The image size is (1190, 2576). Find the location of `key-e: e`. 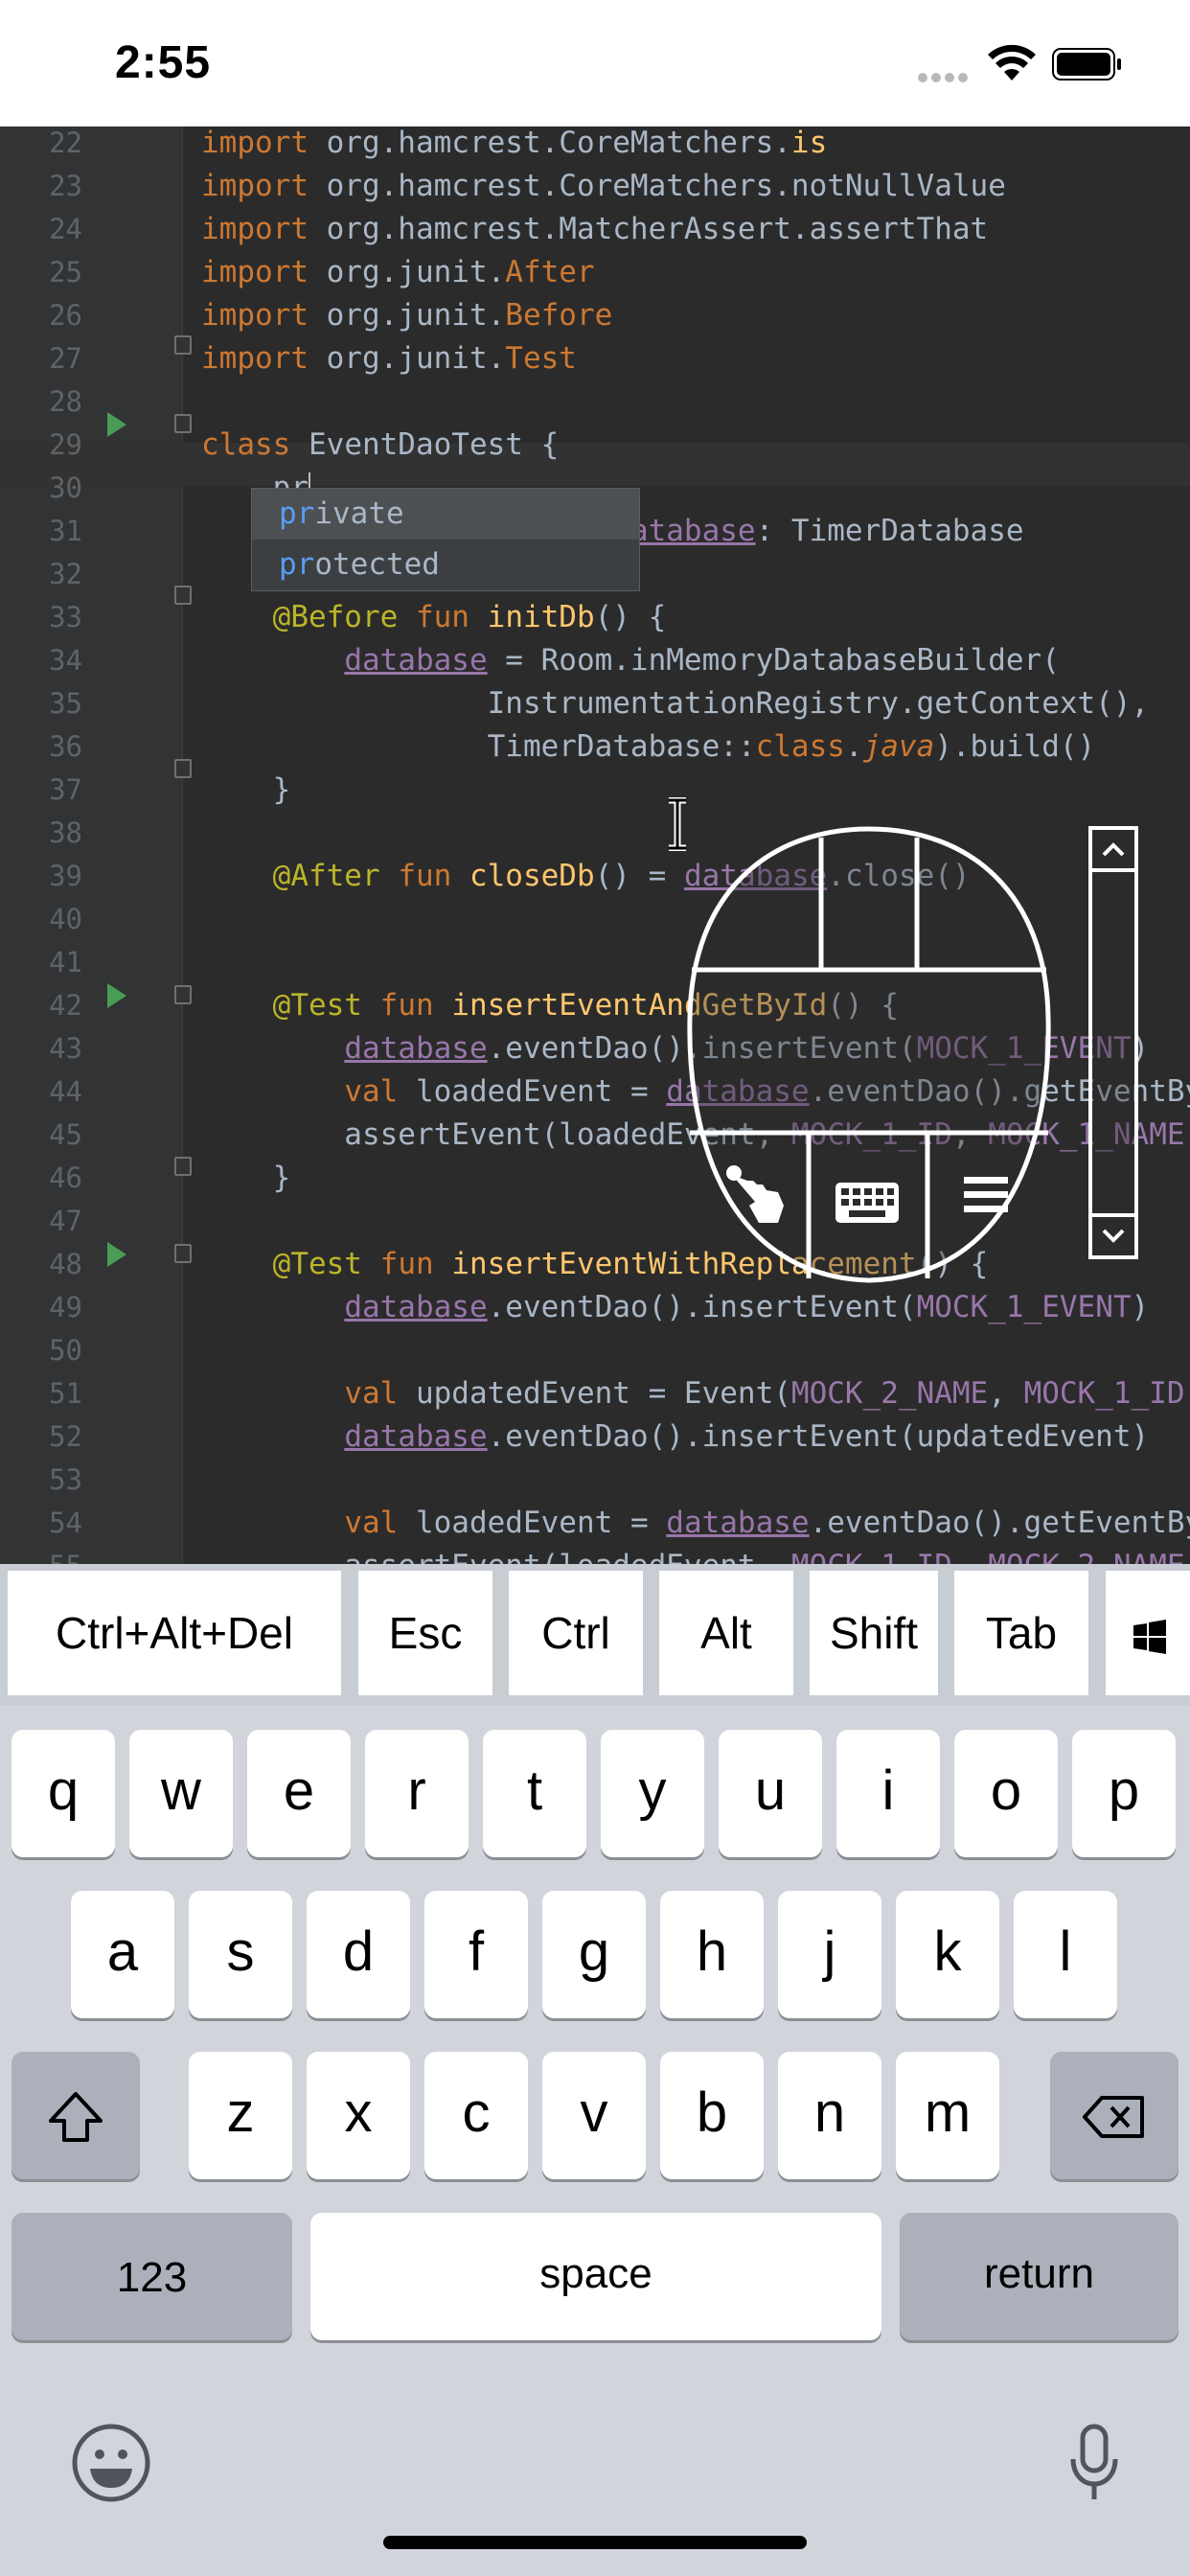

key-e: e is located at coordinates (299, 1793).